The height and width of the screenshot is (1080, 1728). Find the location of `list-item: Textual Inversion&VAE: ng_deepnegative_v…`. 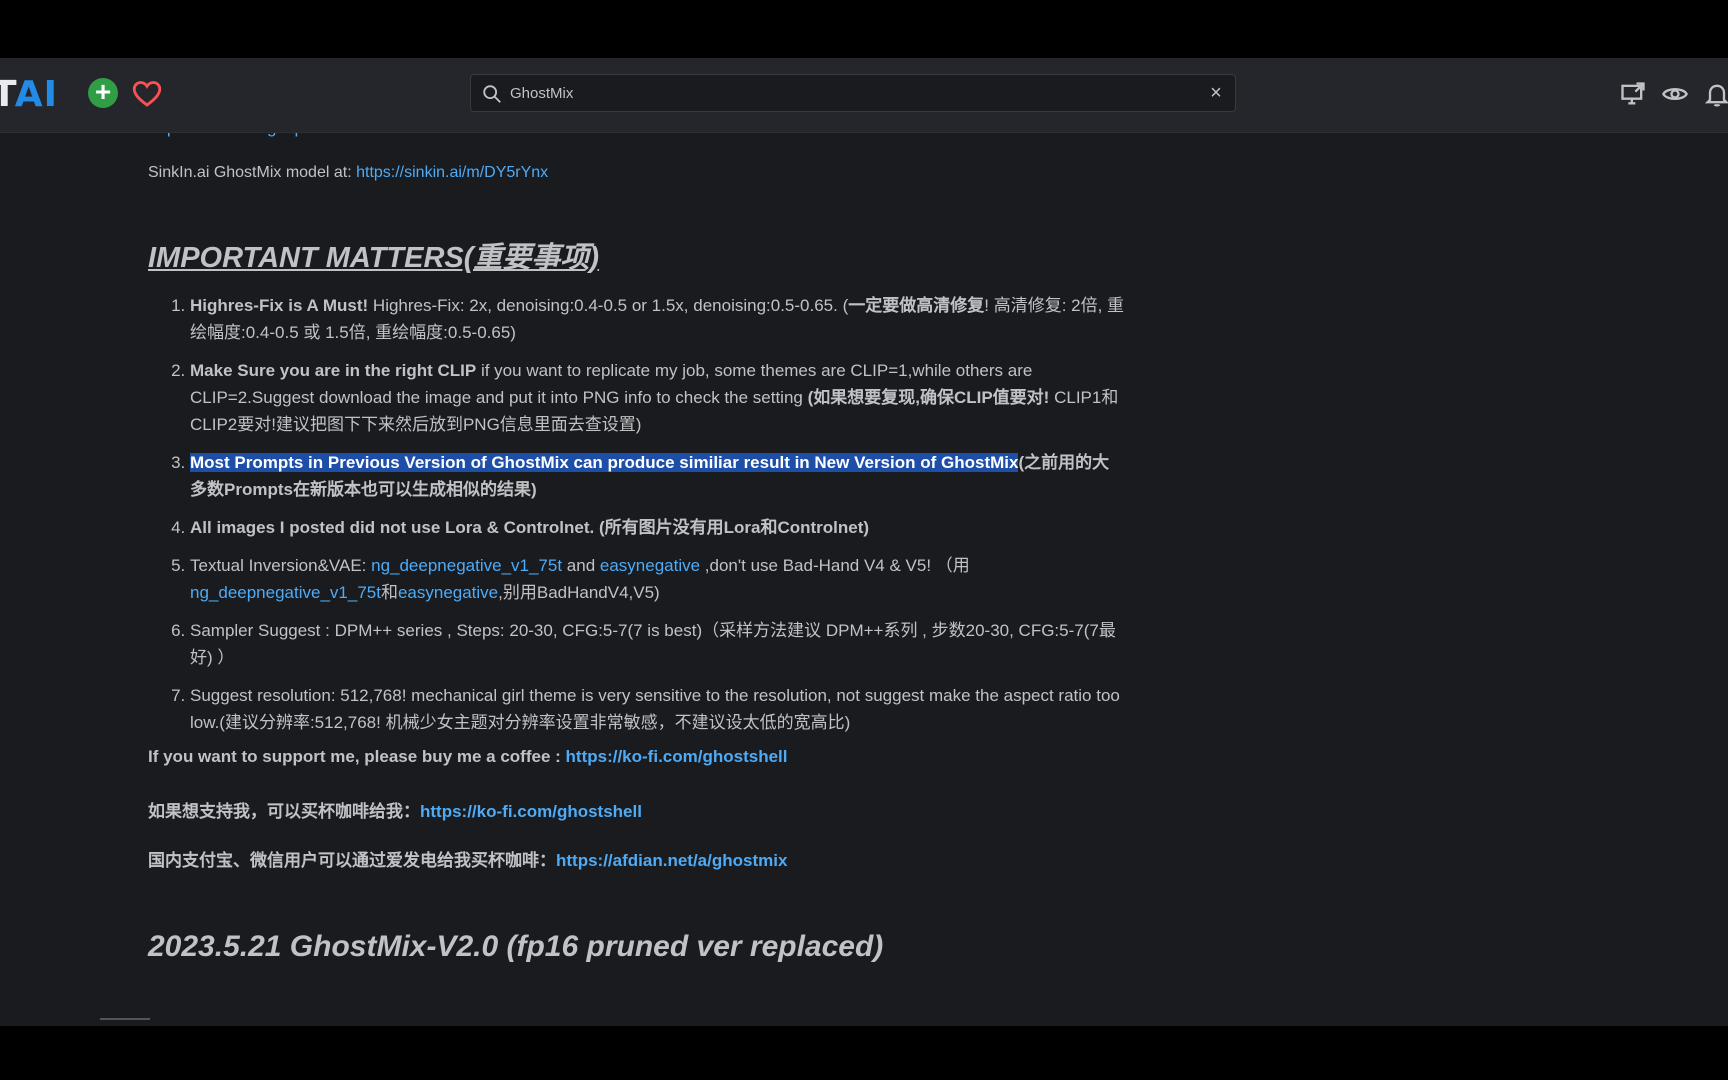

list-item: Textual Inversion&VAE: ng_deepnegative_v… is located at coordinates (657, 579).